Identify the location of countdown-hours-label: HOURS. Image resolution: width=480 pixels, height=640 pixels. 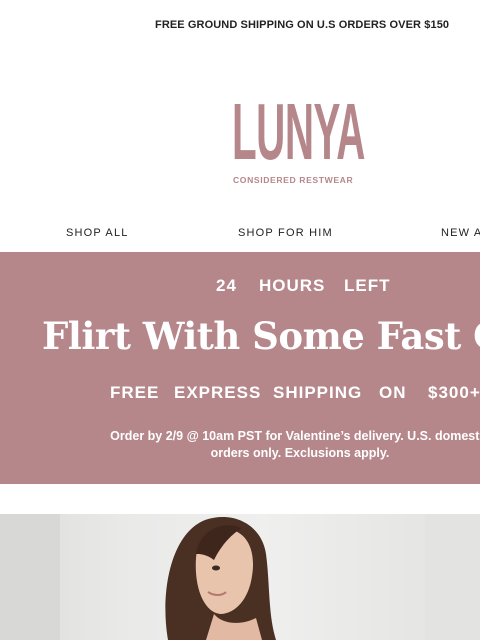
(292, 285).